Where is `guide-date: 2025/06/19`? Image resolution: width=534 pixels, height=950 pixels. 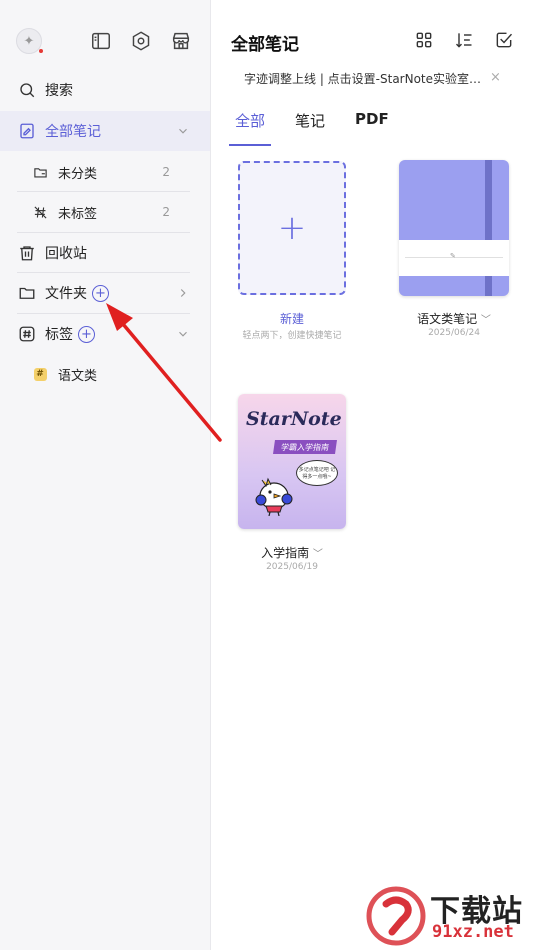
guide-date: 2025/06/19 is located at coordinates (292, 567).